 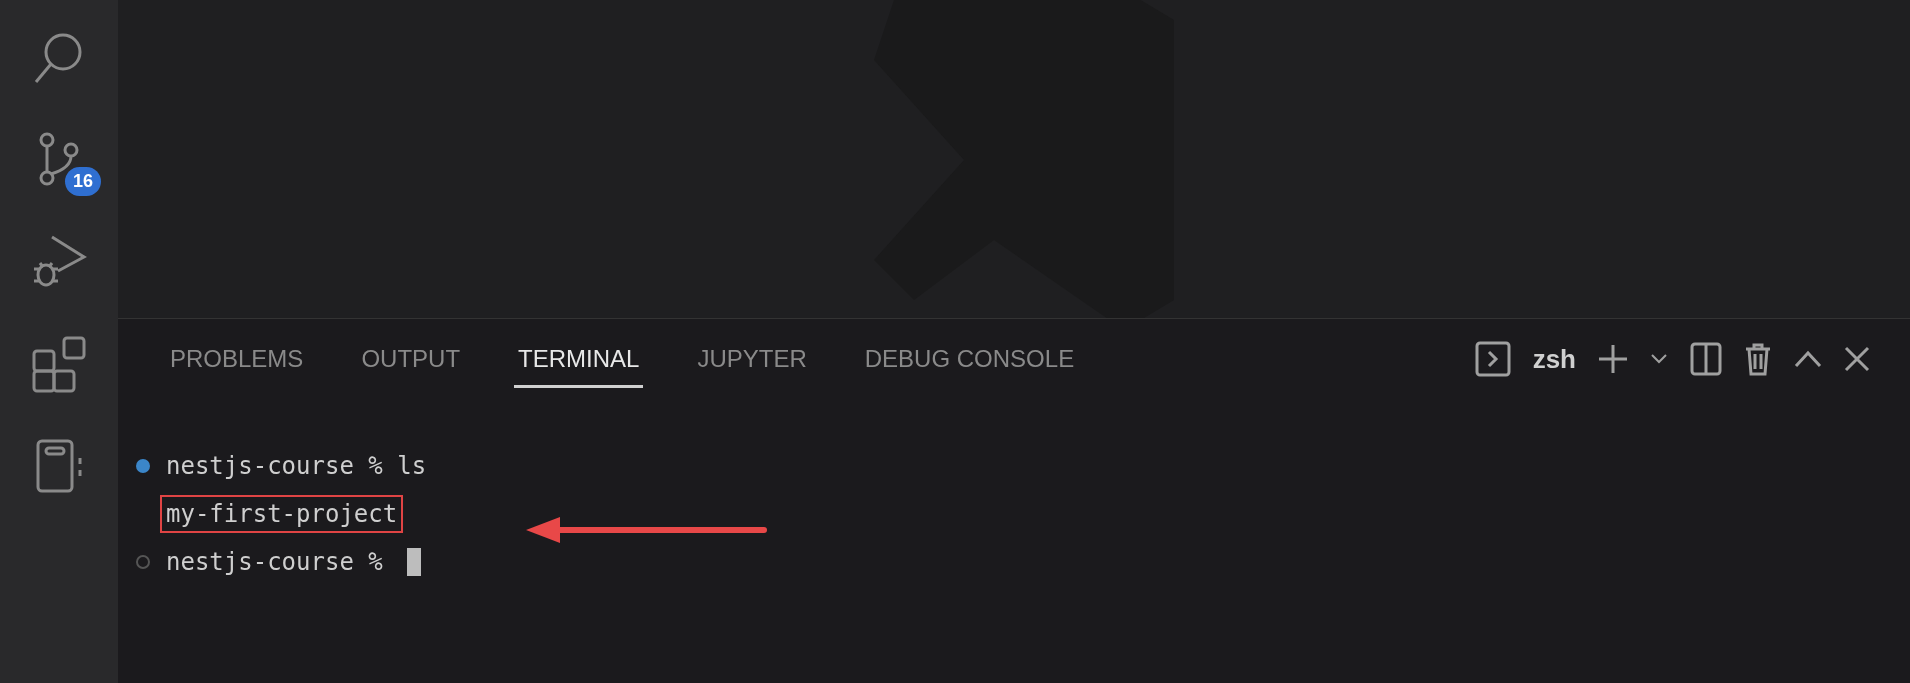 What do you see at coordinates (59, 466) in the screenshot?
I see `notebook-icon` at bounding box center [59, 466].